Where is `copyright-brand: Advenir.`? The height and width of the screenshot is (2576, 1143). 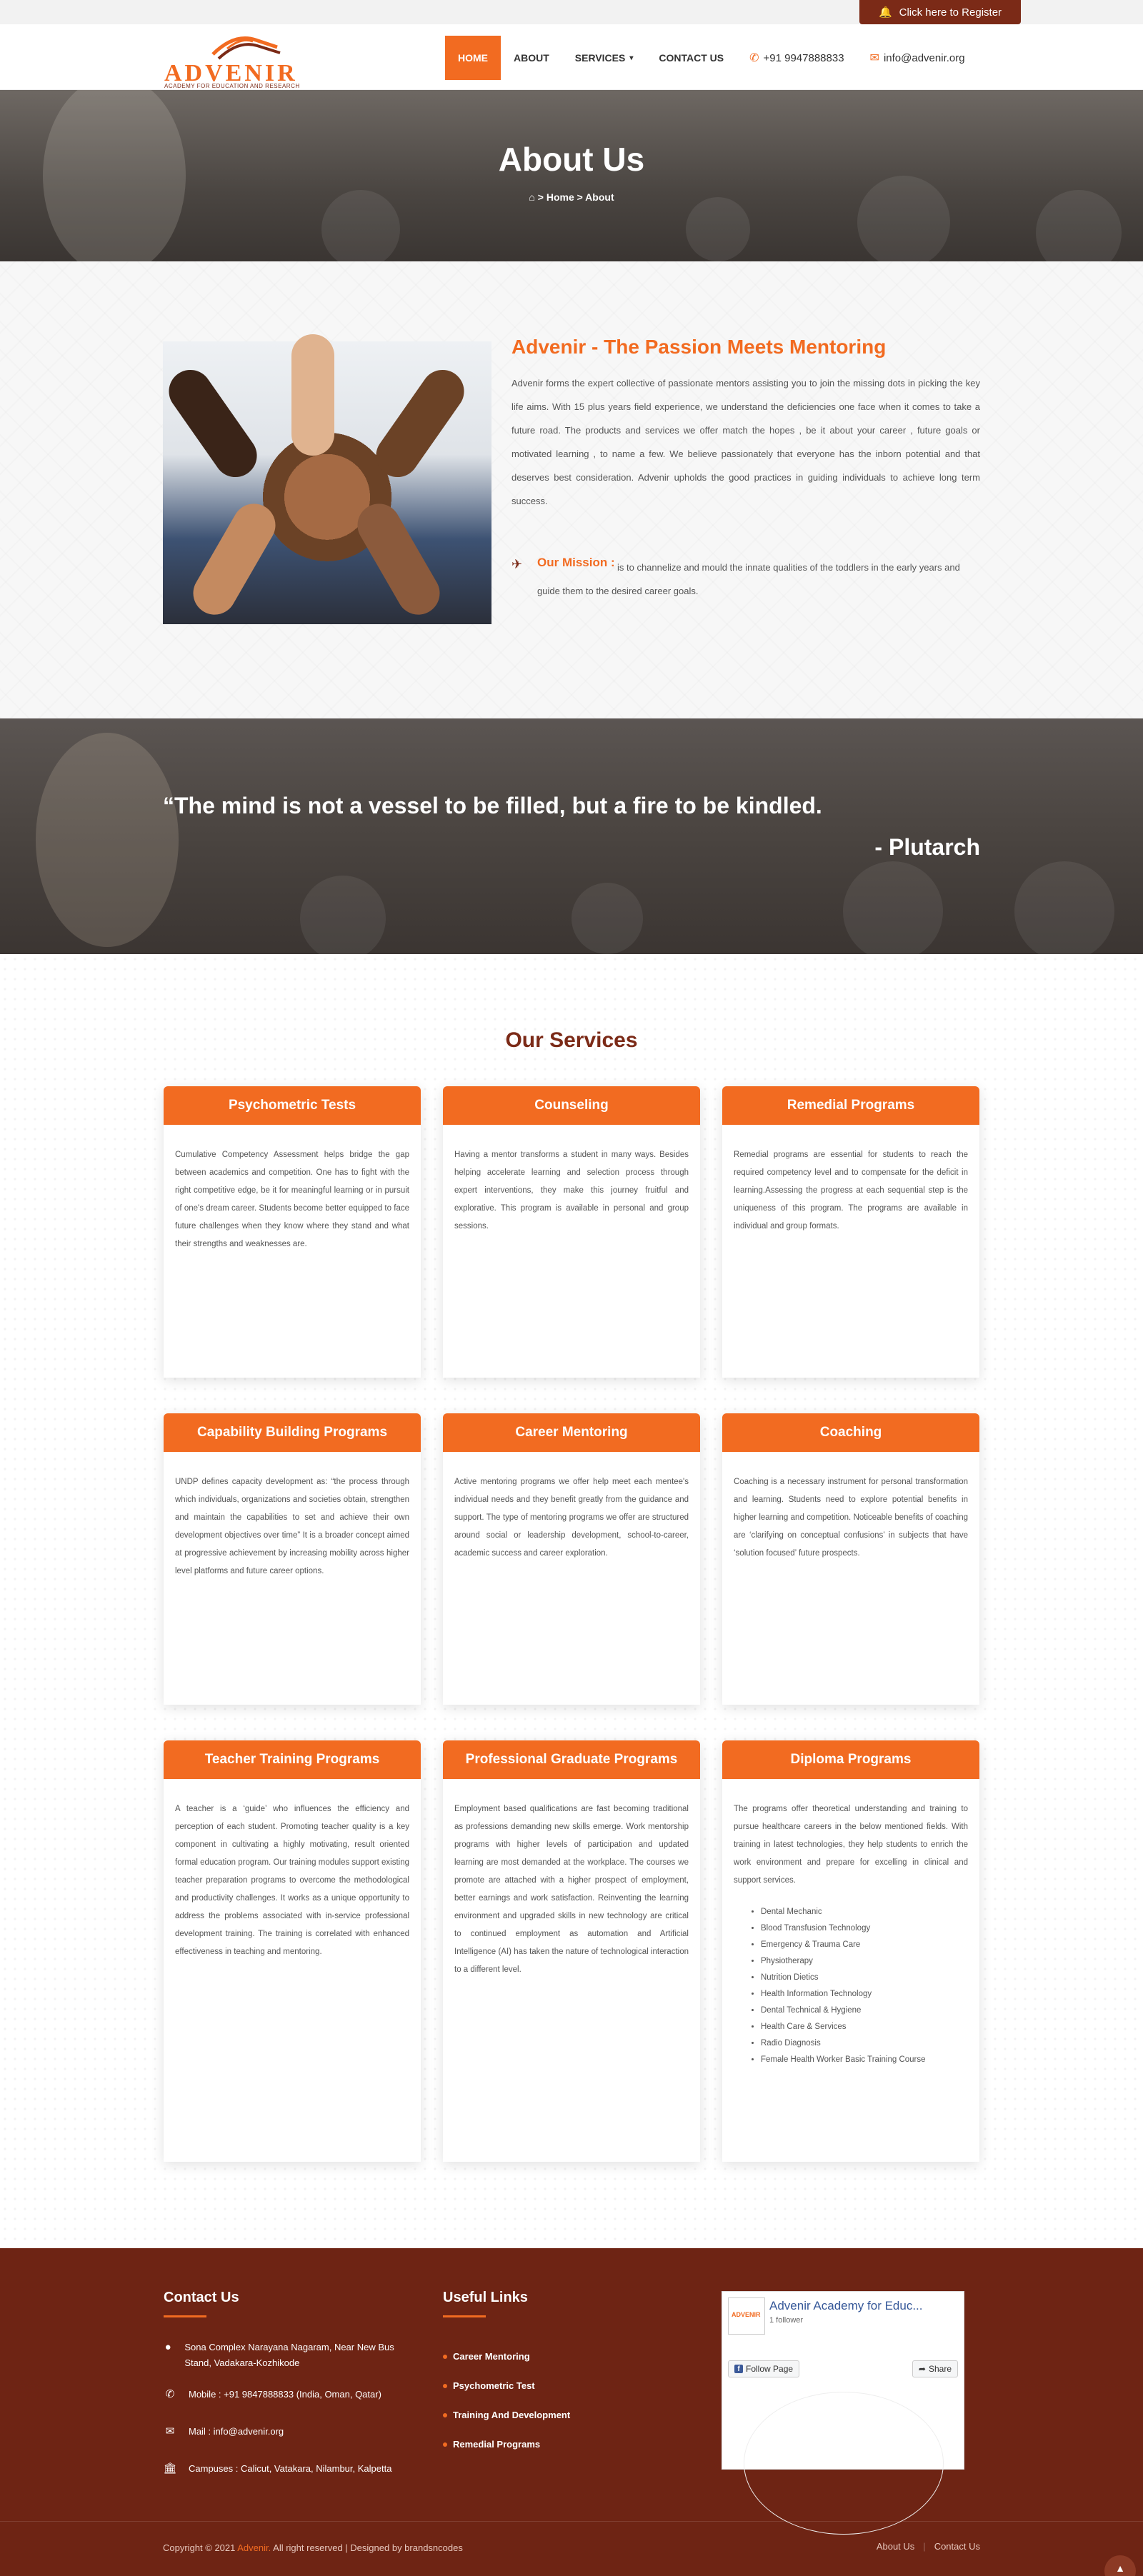
copyright-brand: Advenir. is located at coordinates (254, 2547).